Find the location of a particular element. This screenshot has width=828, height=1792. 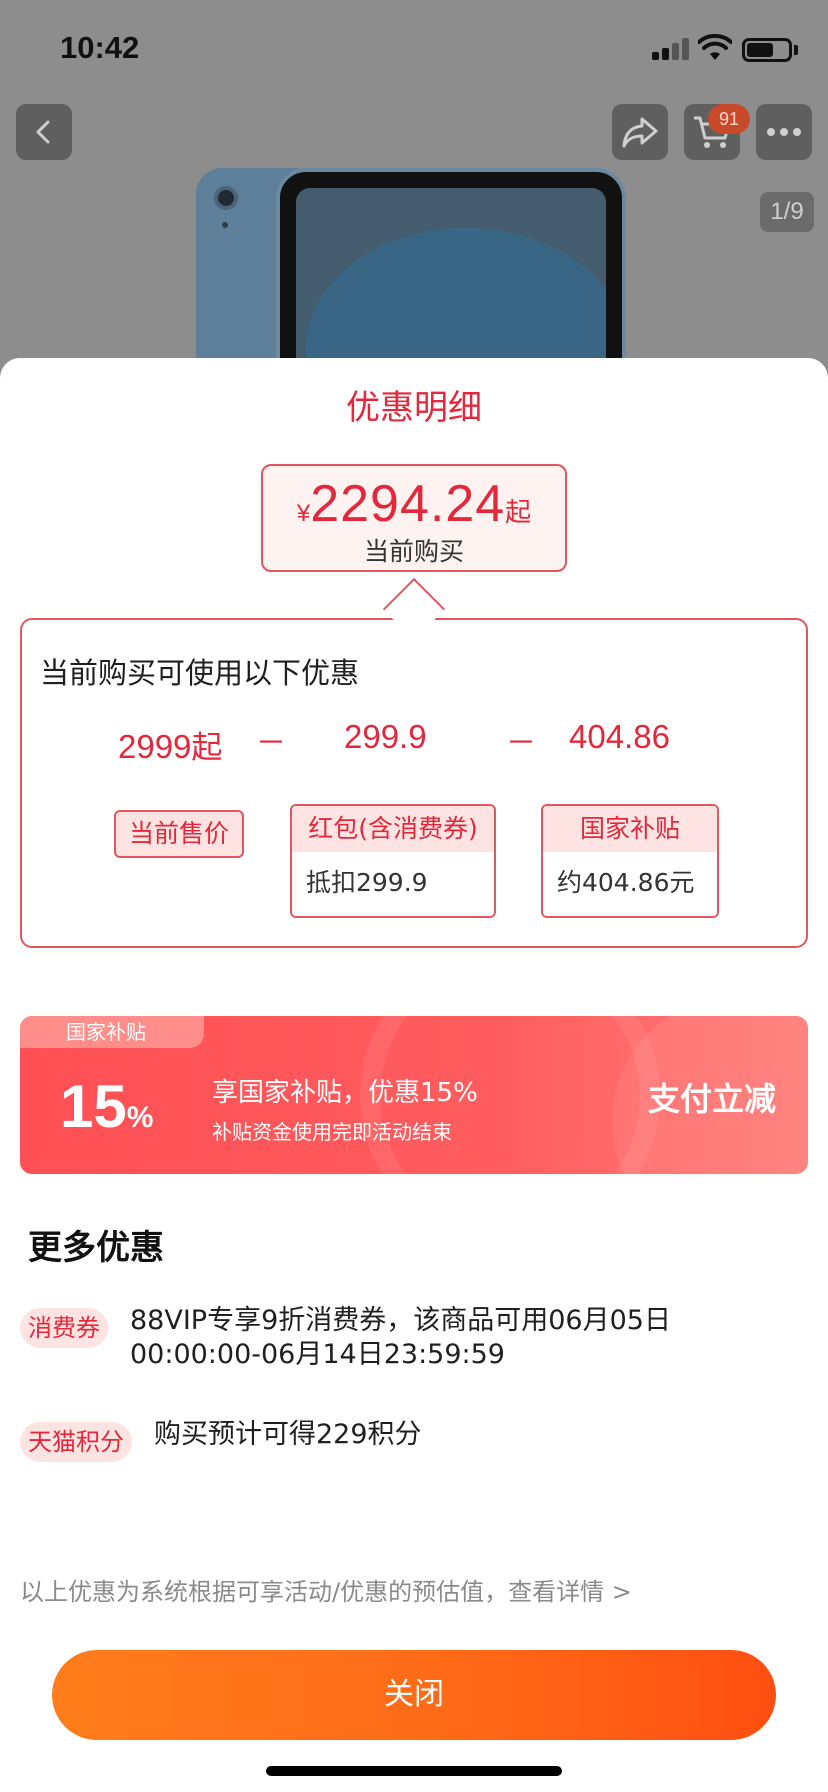

chevron-left-icon is located at coordinates (43, 132).